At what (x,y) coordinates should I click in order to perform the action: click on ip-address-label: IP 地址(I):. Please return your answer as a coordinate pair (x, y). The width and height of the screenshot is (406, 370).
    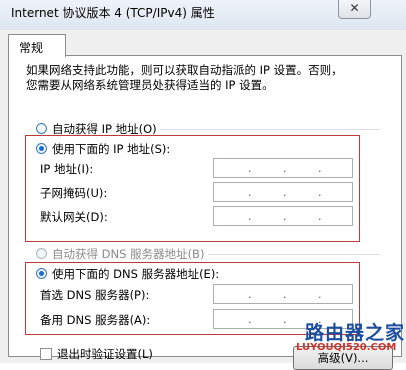
    Looking at the image, I should click on (67, 169).